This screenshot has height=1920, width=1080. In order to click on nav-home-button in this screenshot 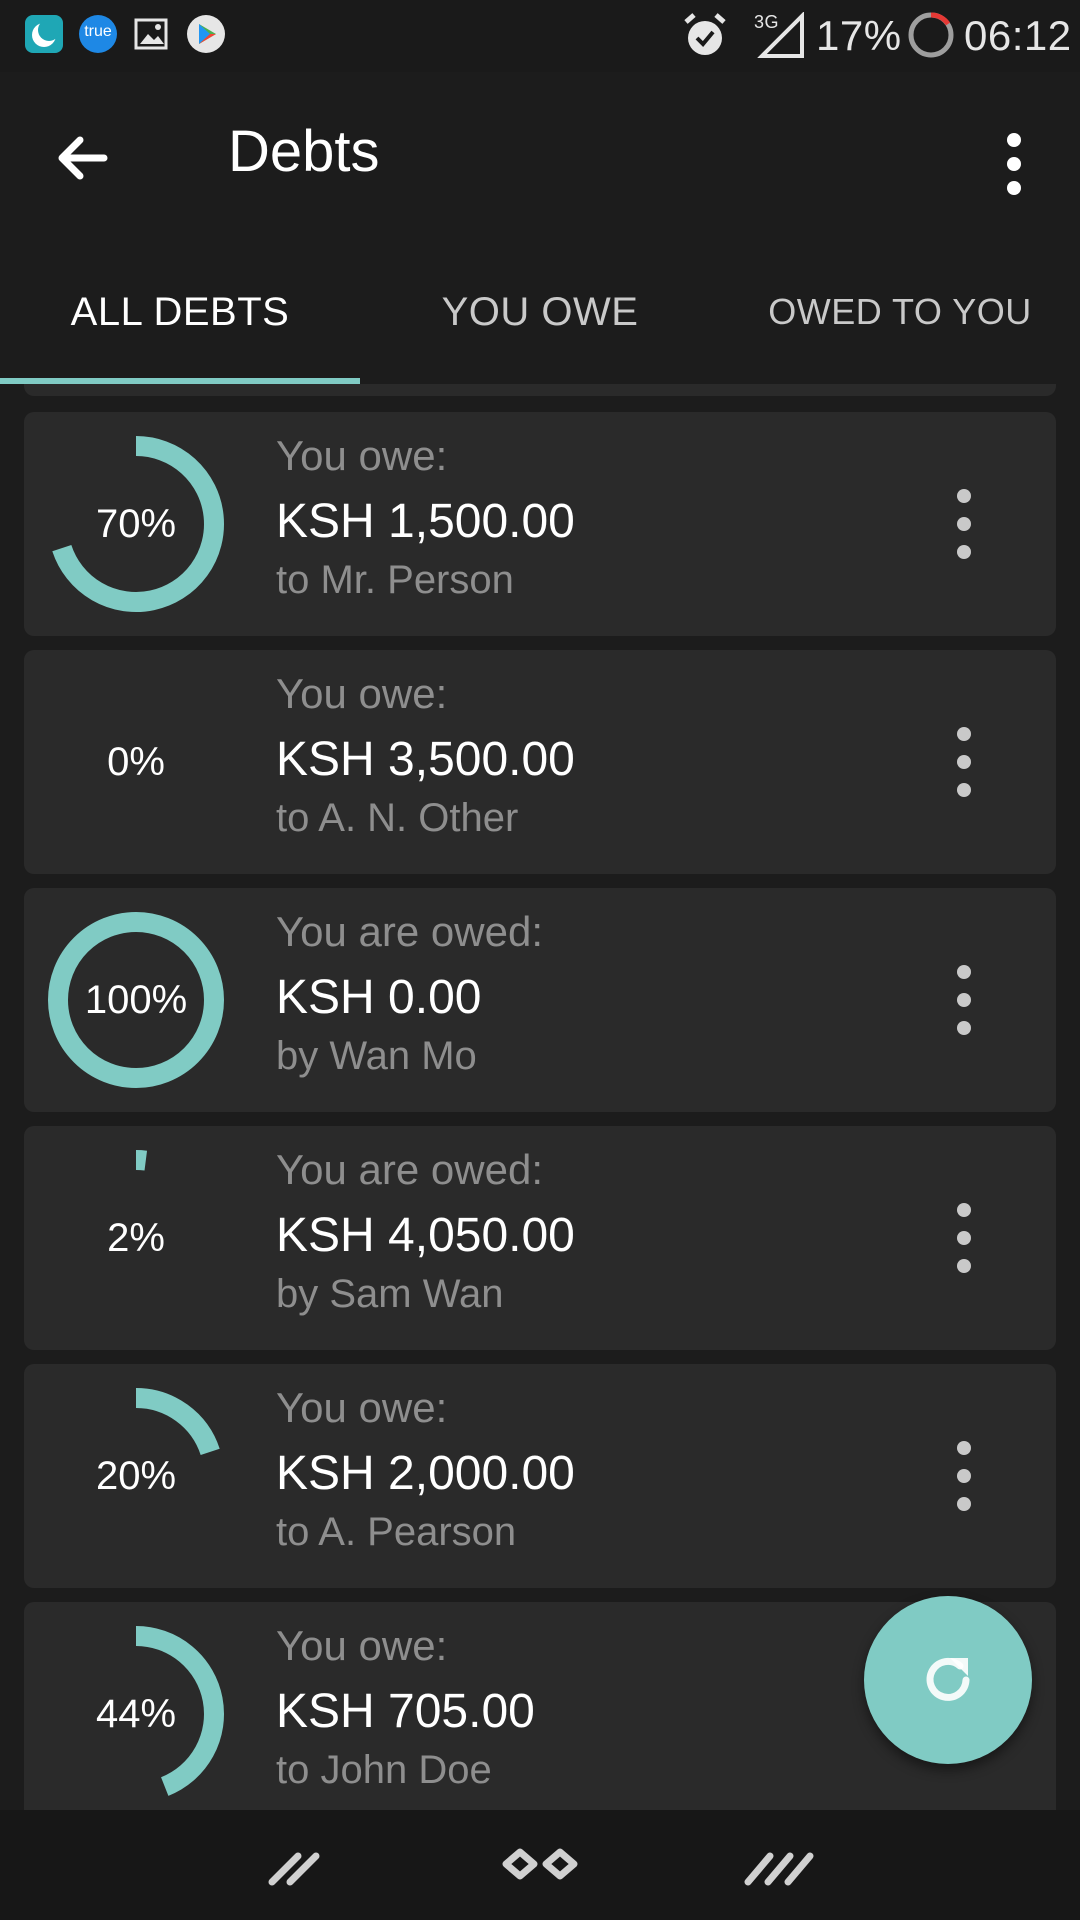, I will do `click(540, 1864)`.